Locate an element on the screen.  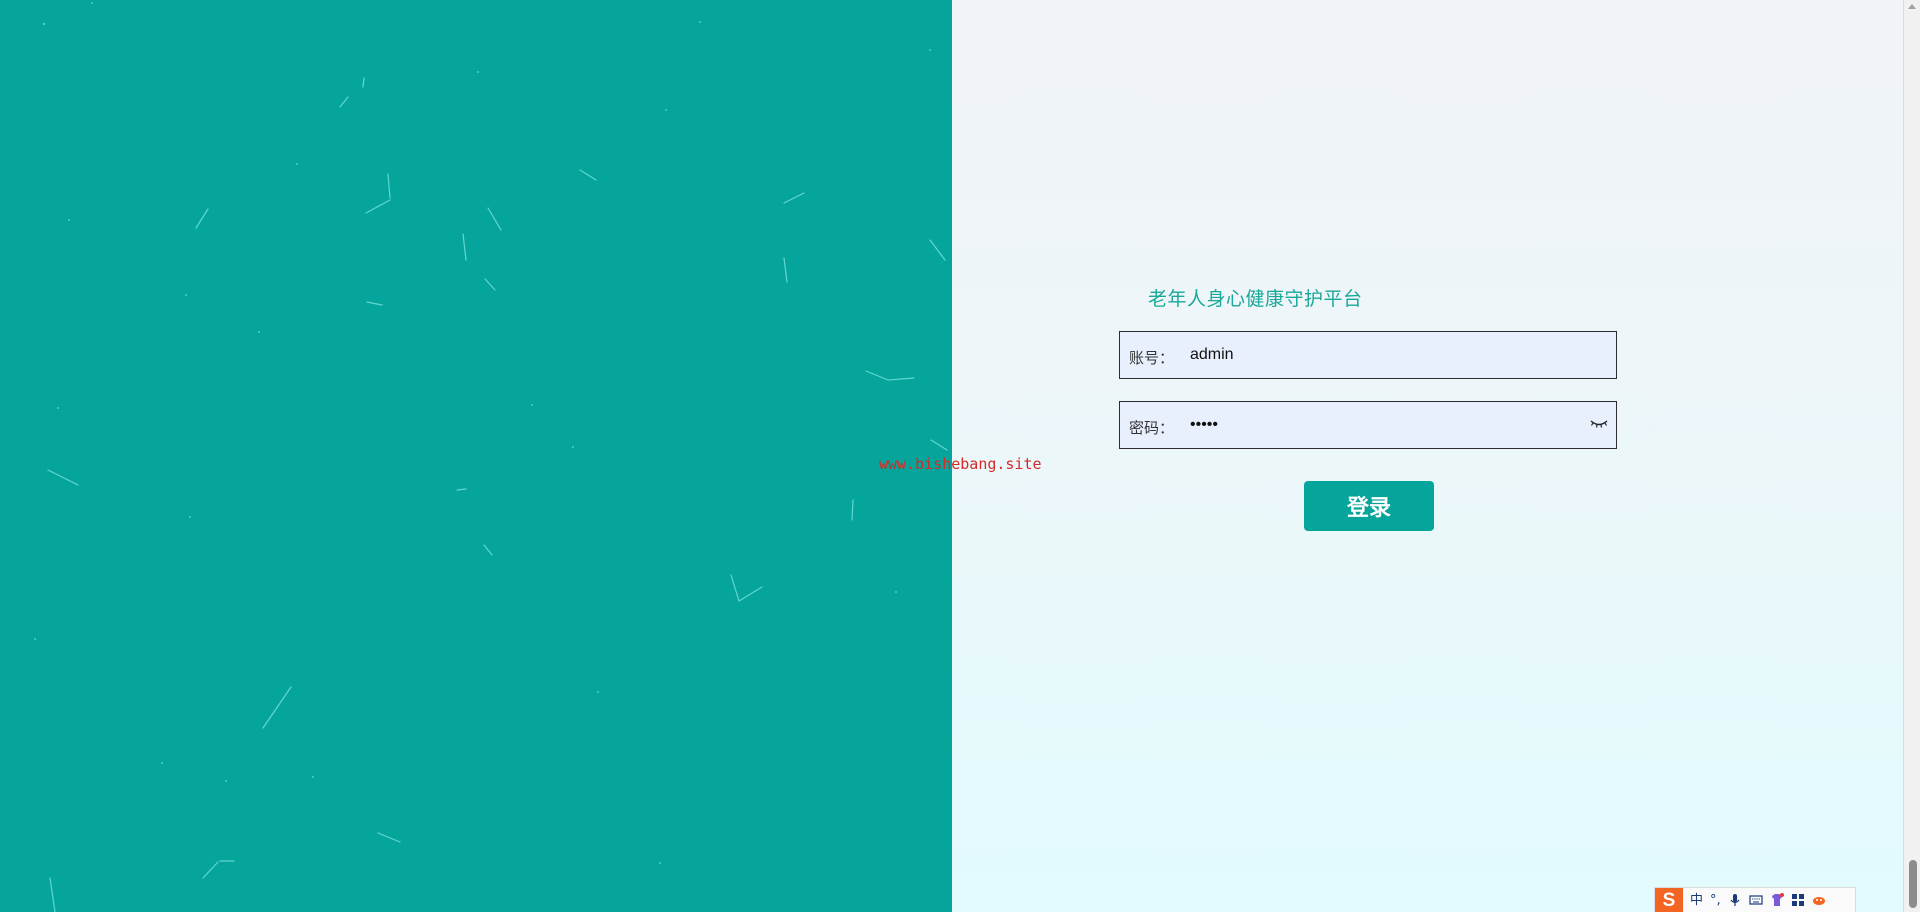
sogou-logo-icon: S is located at coordinates (1669, 899).